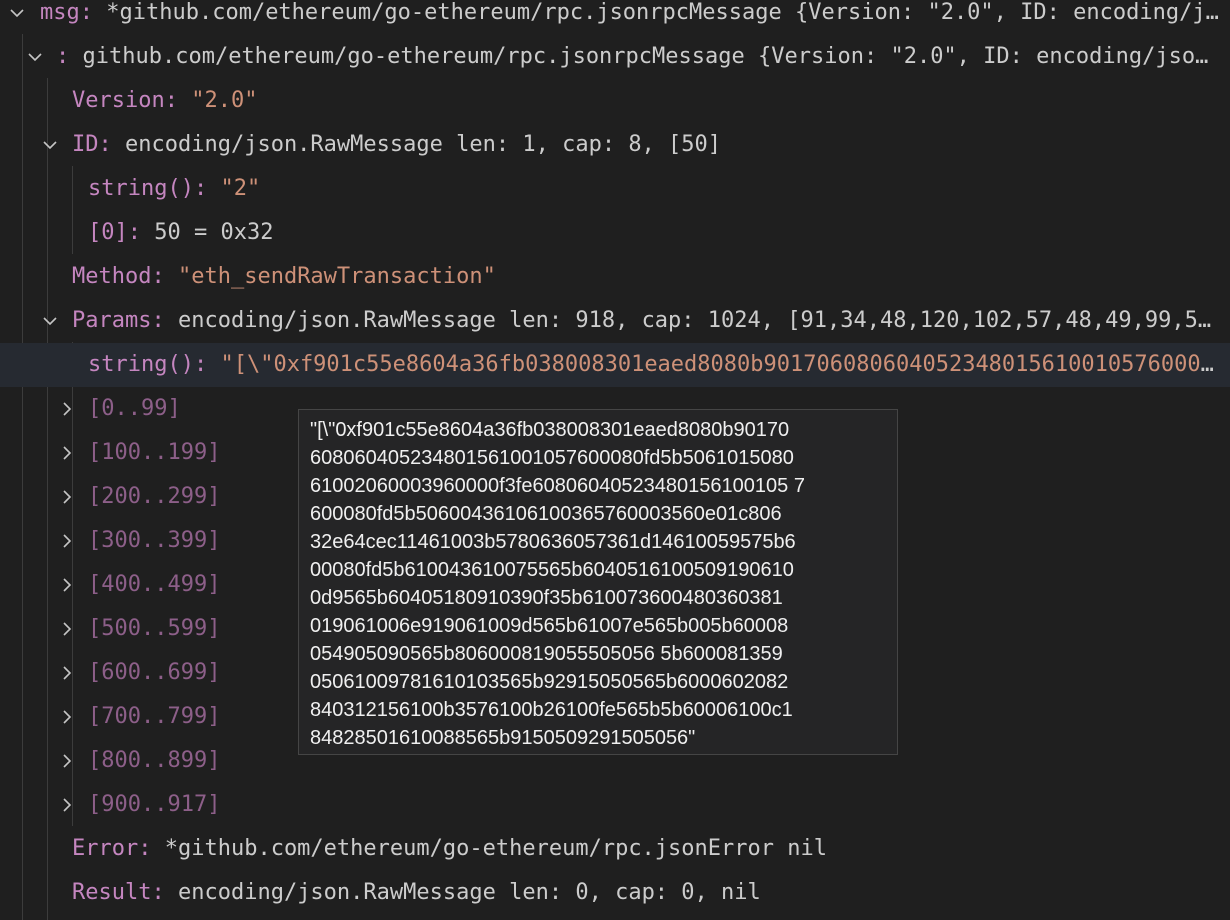 The image size is (1230, 920). I want to click on variable-name: Result, so click(112, 892).